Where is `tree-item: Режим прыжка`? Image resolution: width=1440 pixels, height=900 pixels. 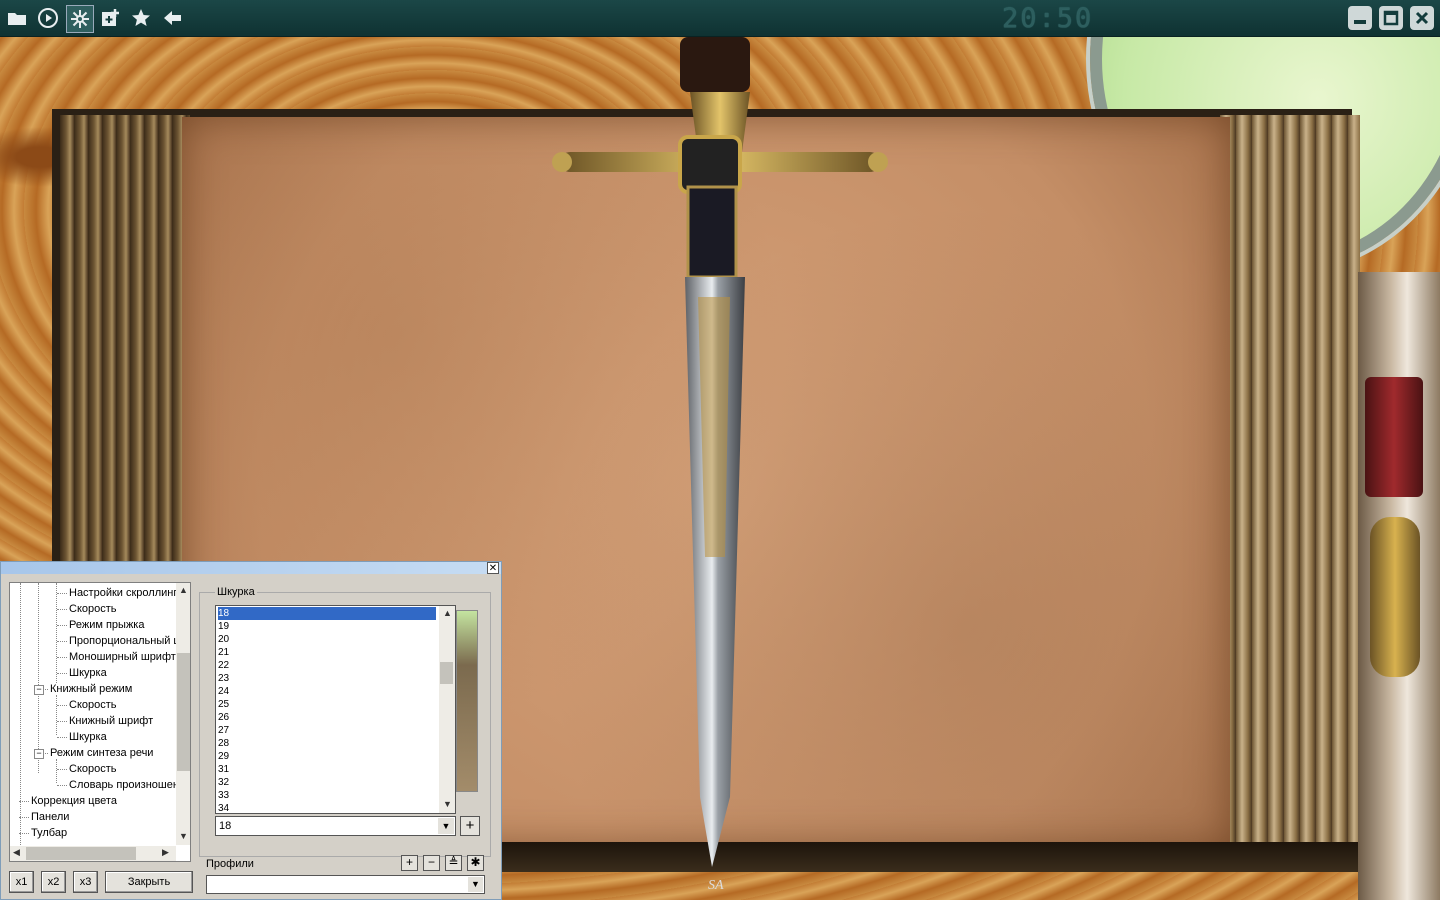 tree-item: Режим прыжка is located at coordinates (106, 625).